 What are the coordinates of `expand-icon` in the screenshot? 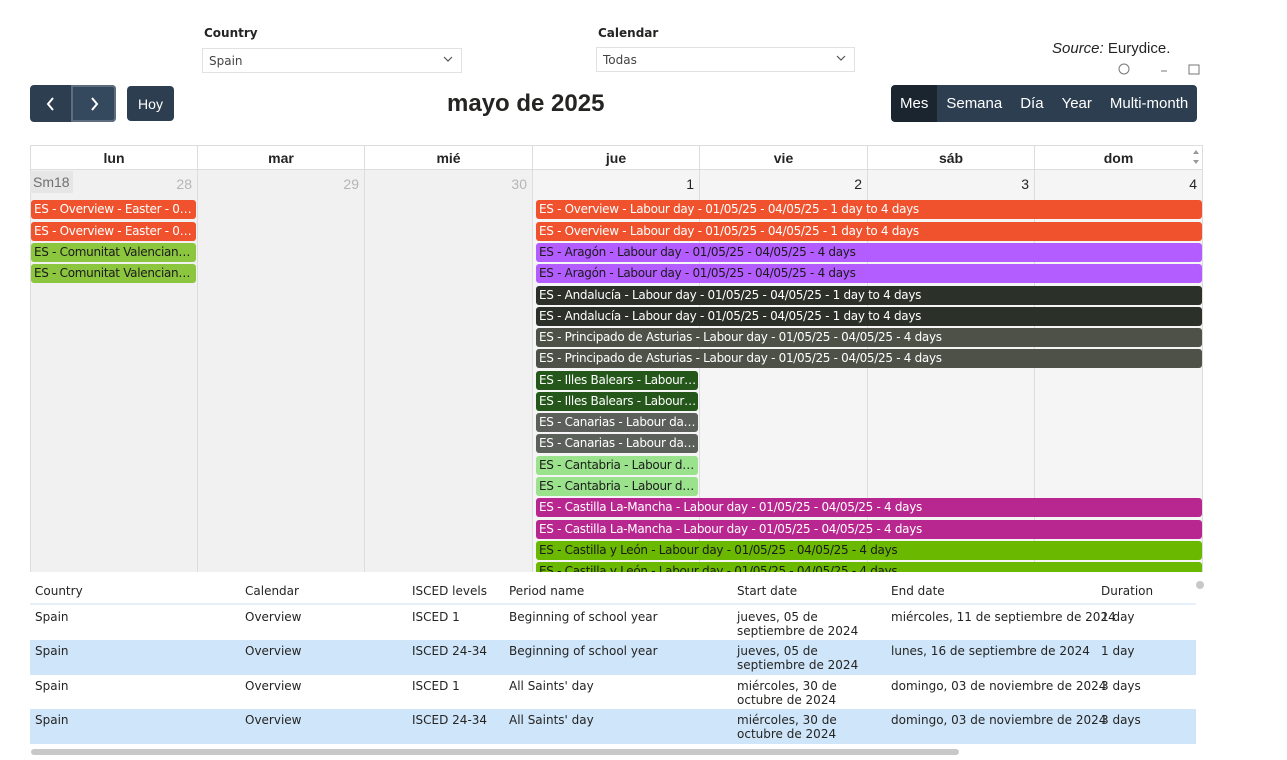 It's located at (1194, 69).